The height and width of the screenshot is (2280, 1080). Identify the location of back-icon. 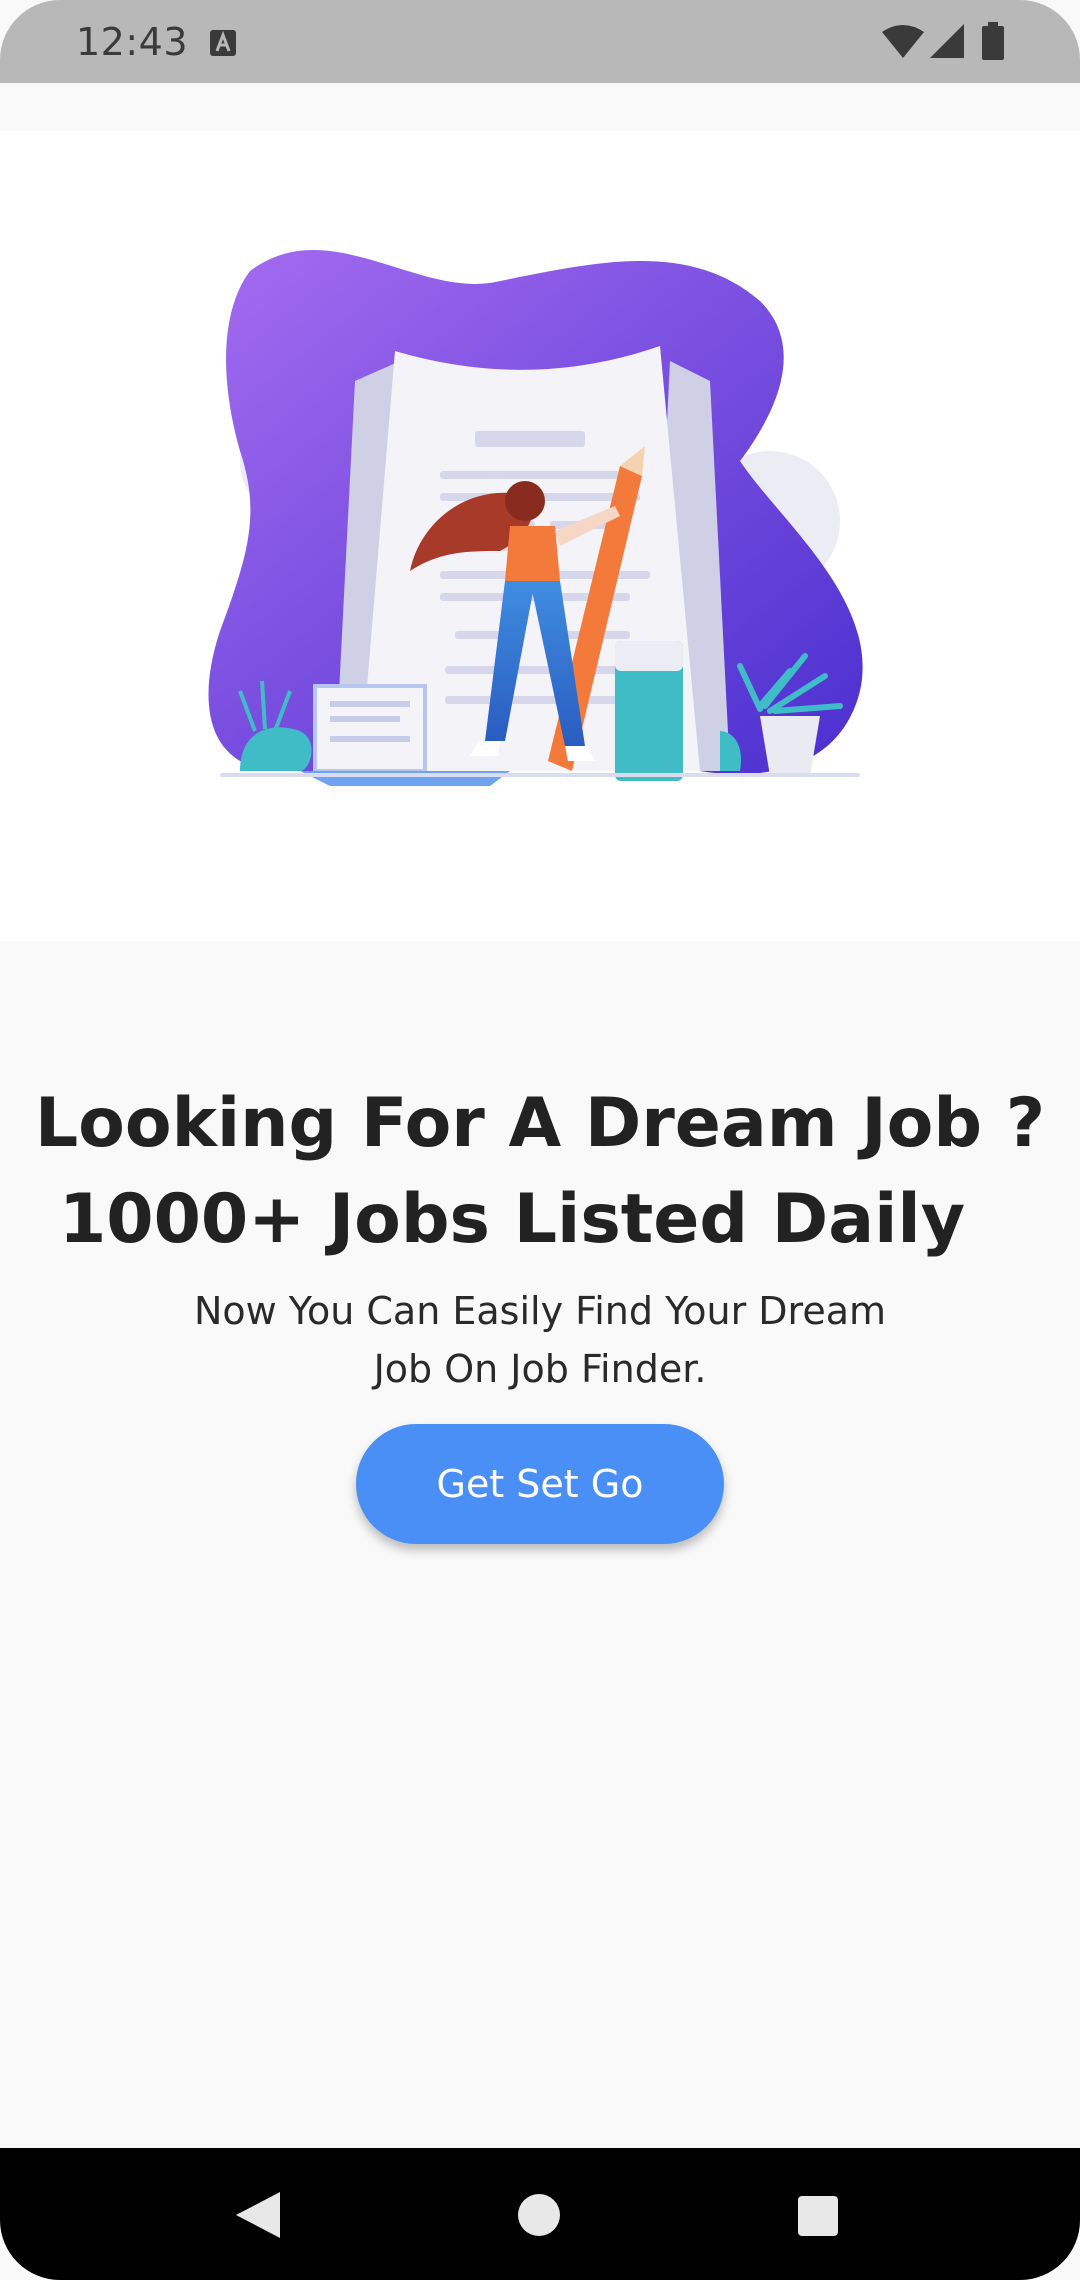
(258, 2215).